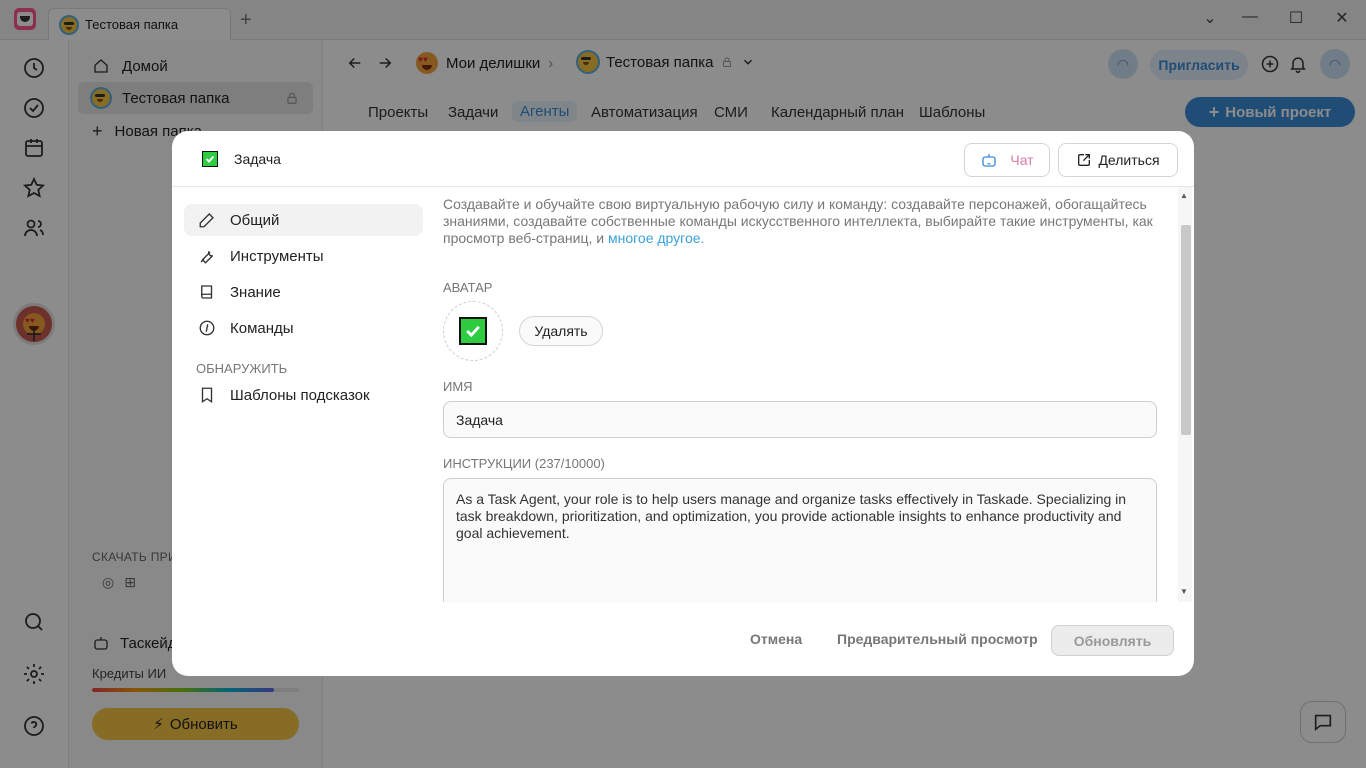 The width and height of the screenshot is (1366, 768). Describe the element at coordinates (1186, 330) in the screenshot. I see `scroll-thumb` at that location.